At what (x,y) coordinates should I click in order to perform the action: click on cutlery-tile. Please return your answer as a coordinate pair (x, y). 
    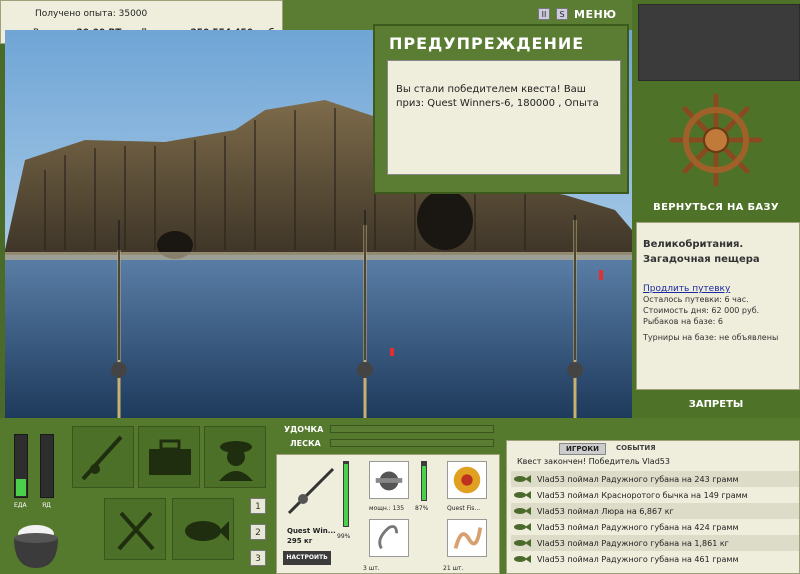
    Looking at the image, I should click on (135, 529).